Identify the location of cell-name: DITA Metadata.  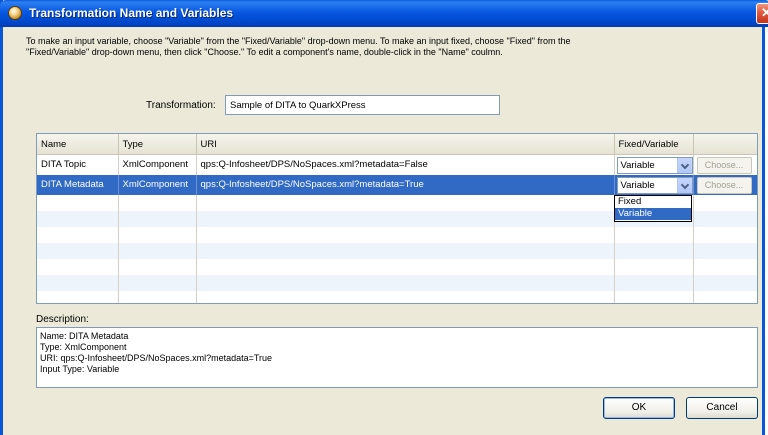
(78, 184).